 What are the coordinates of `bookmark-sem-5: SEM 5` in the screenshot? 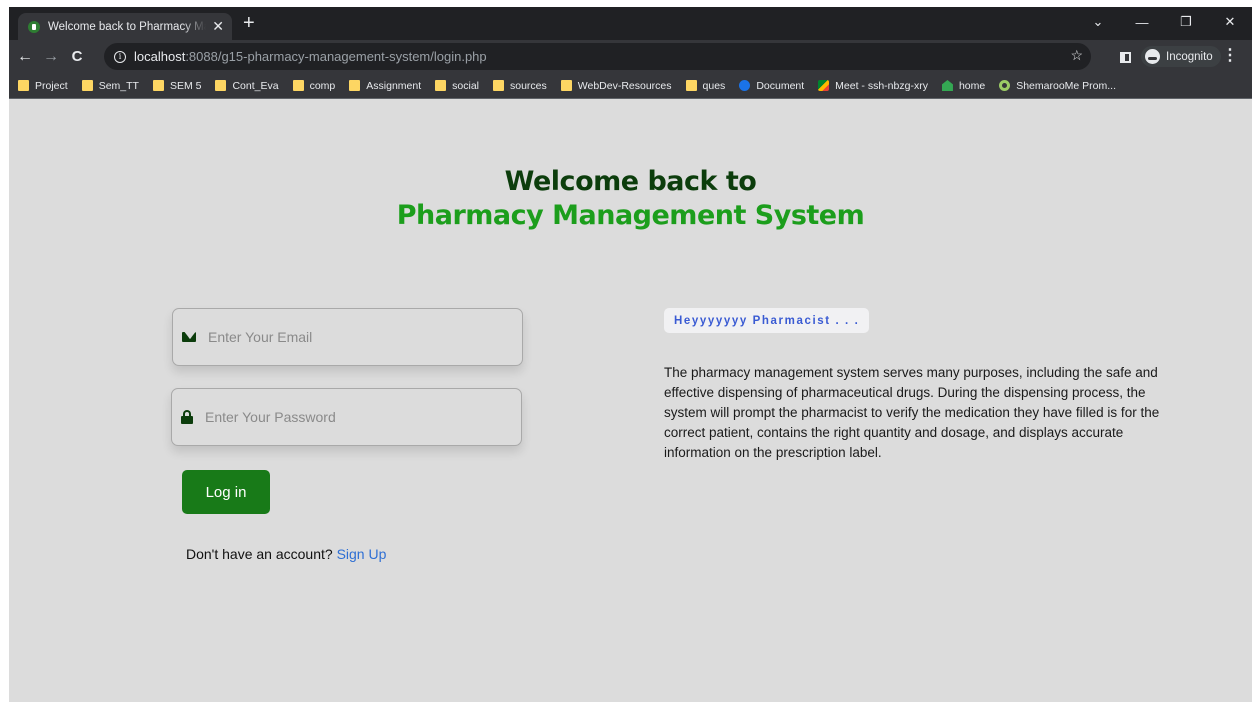 It's located at (176, 86).